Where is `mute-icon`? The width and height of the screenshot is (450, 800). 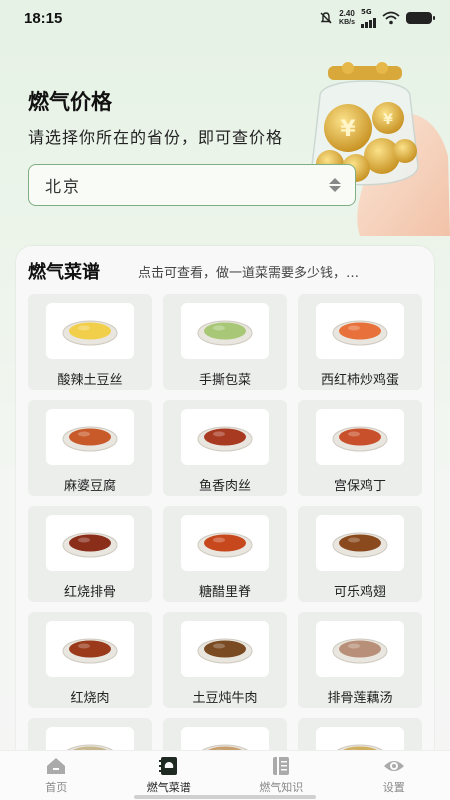 mute-icon is located at coordinates (326, 18).